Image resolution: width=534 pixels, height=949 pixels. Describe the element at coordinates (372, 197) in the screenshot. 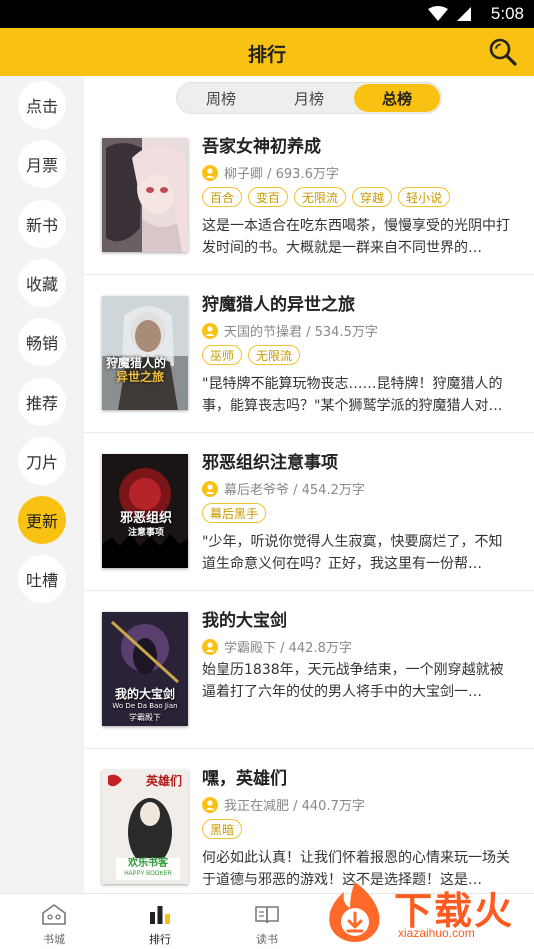

I see `book-tag: 穿越` at that location.